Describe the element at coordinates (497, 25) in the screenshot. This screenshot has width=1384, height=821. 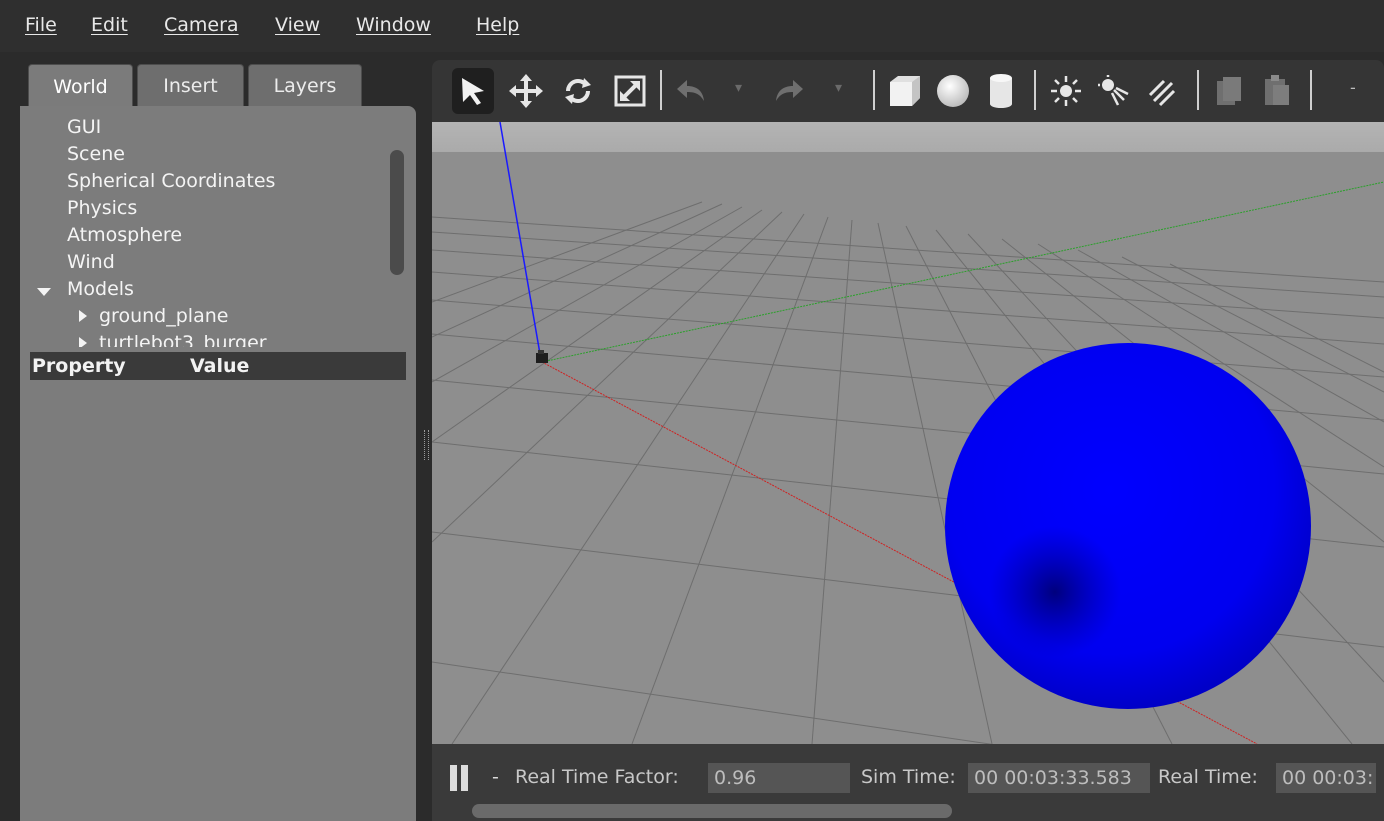
I see `menu-help: Help` at that location.